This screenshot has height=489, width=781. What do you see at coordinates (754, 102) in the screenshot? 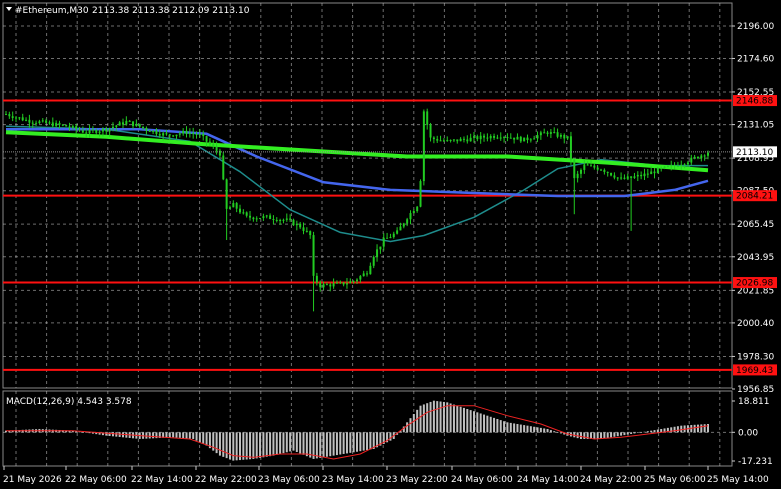
I see `level-tag-label: 2146.88` at bounding box center [754, 102].